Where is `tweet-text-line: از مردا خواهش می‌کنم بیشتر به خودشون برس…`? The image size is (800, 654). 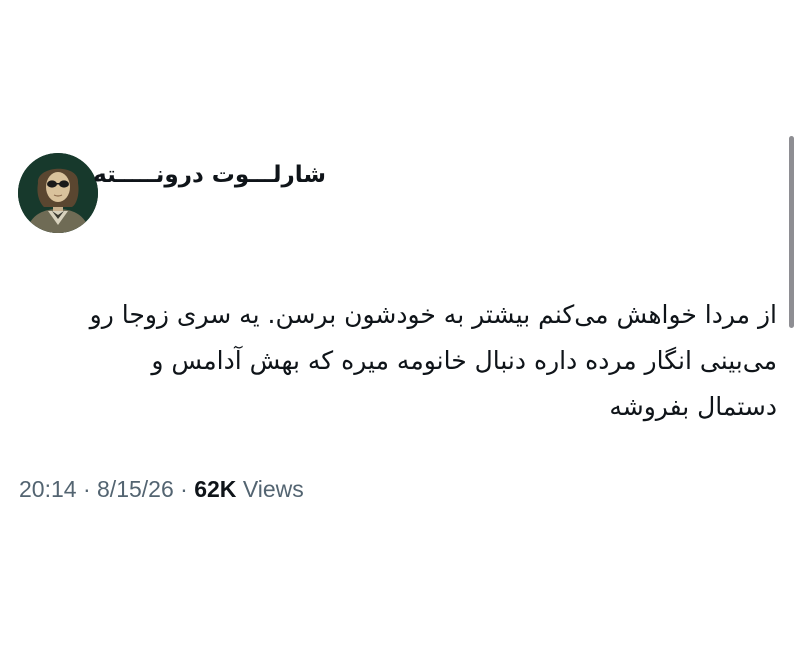
tweet-text-line: از مردا خواهش می‌کنم بیشتر به خودشون برس… is located at coordinates (433, 314).